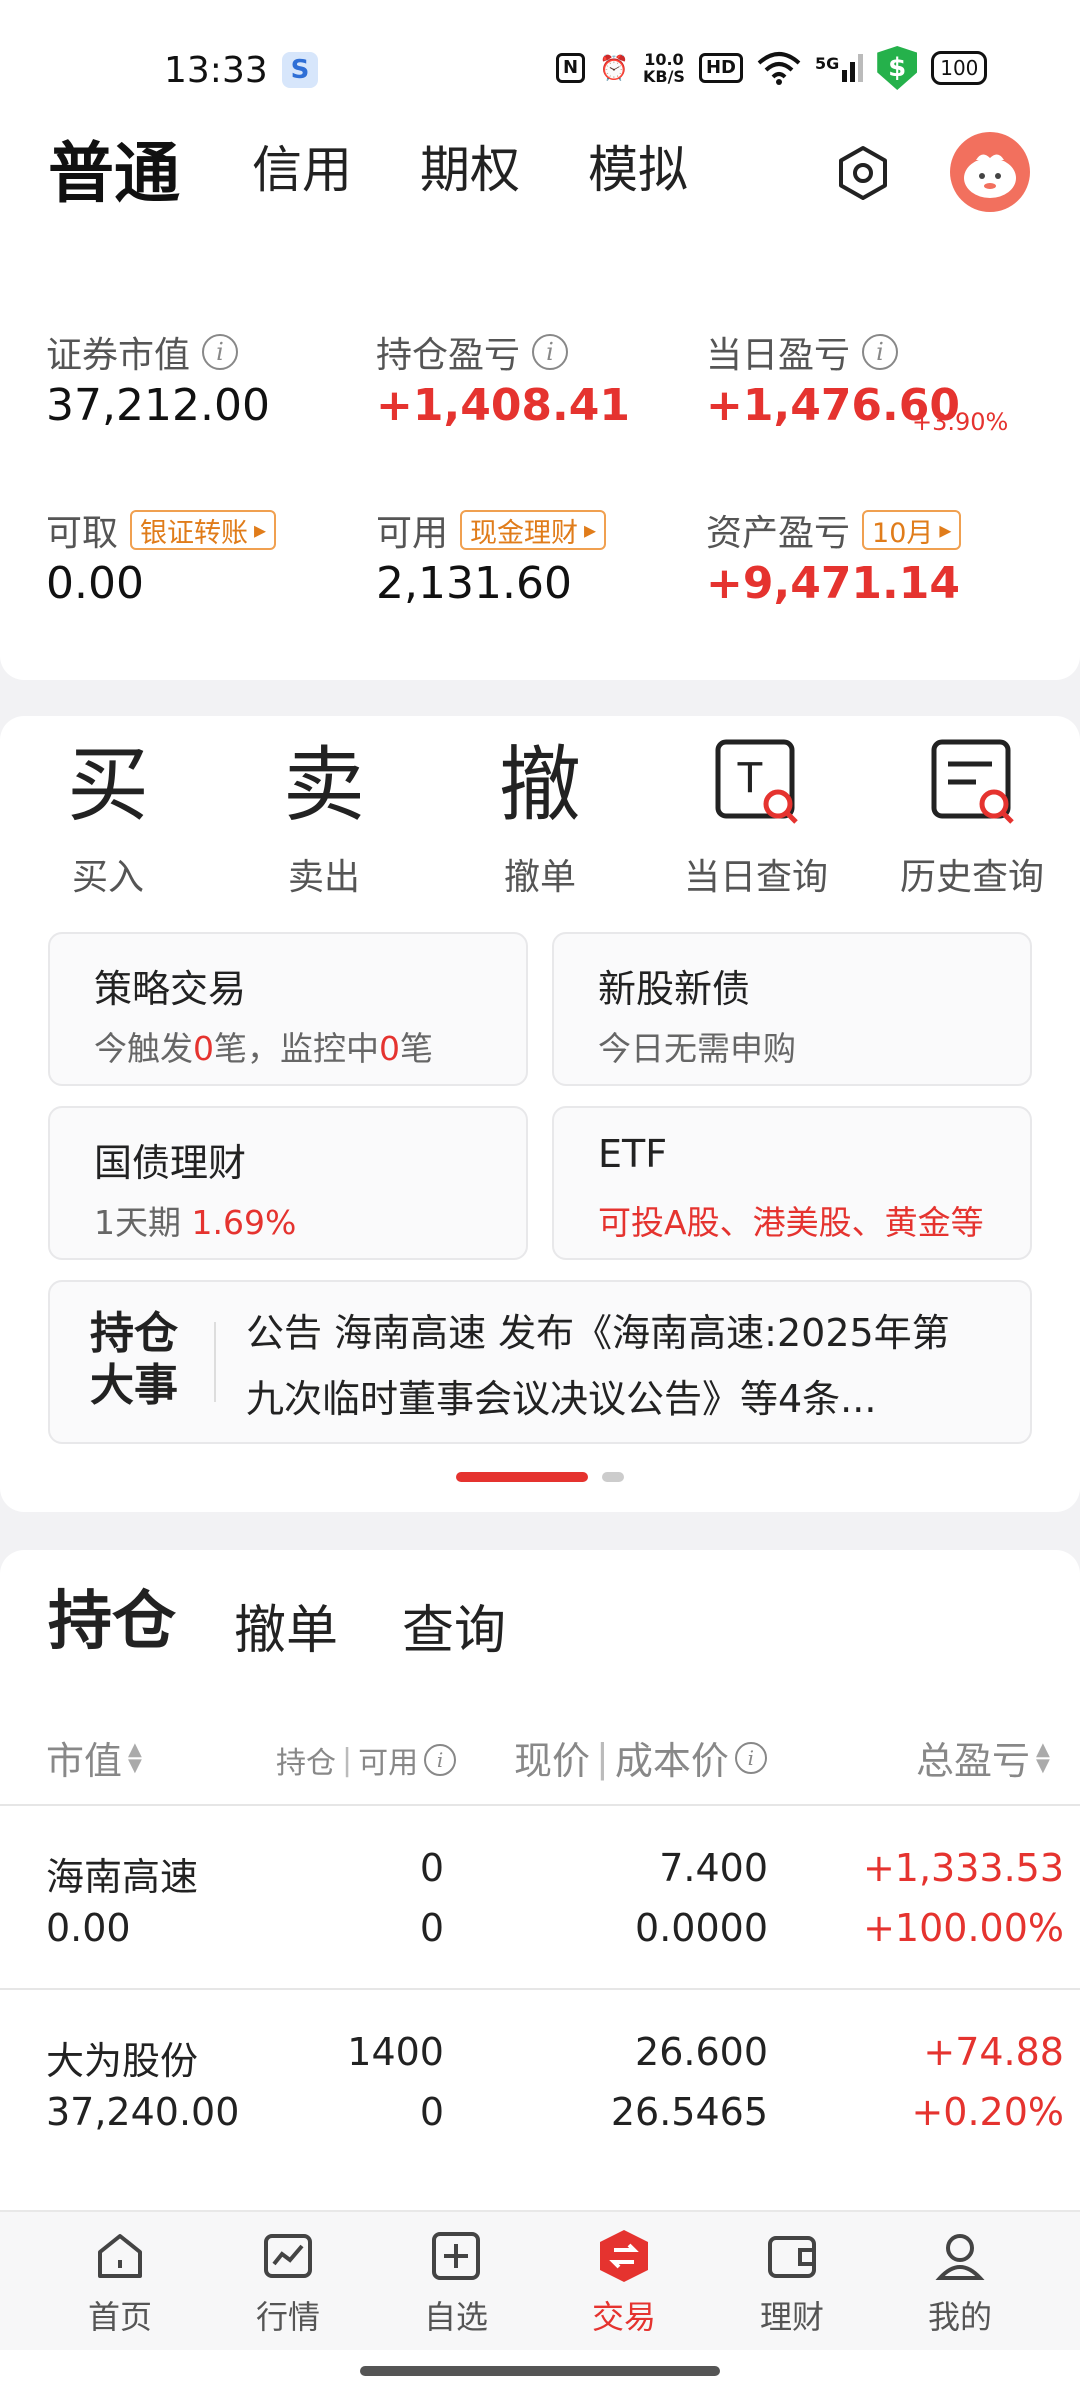  Describe the element at coordinates (792, 2257) in the screenshot. I see `wallet-icon` at that location.